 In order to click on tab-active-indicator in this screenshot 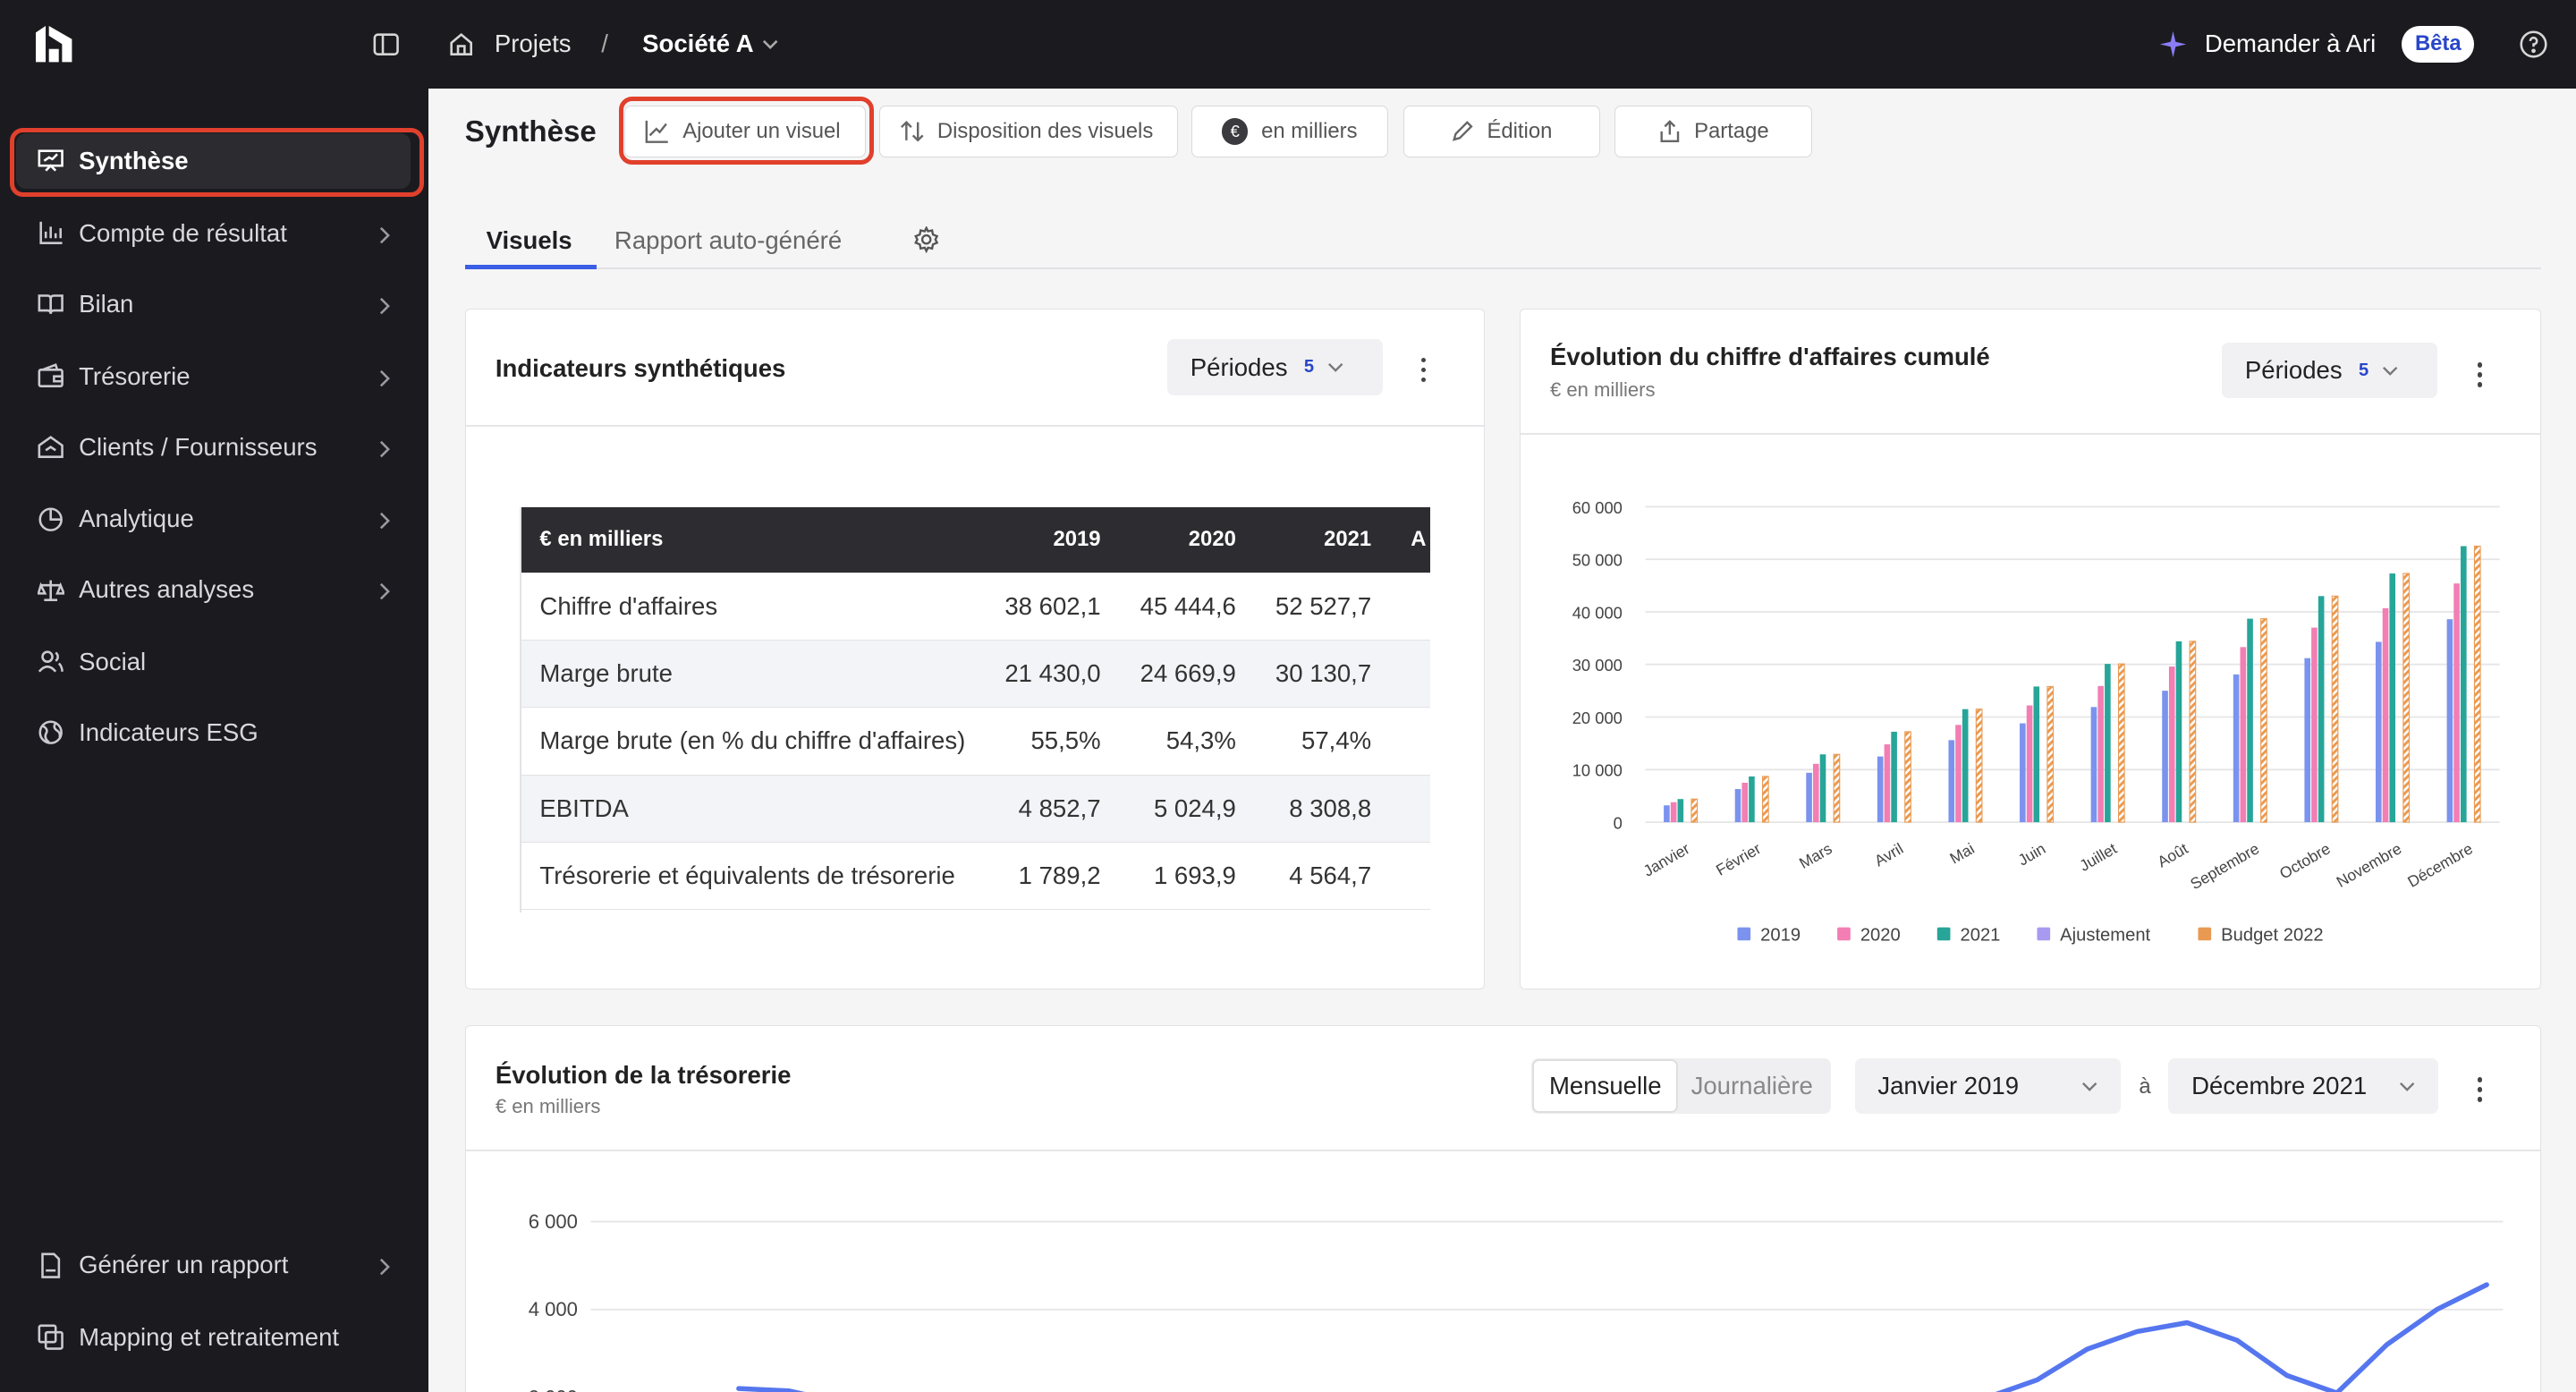, I will do `click(530, 267)`.